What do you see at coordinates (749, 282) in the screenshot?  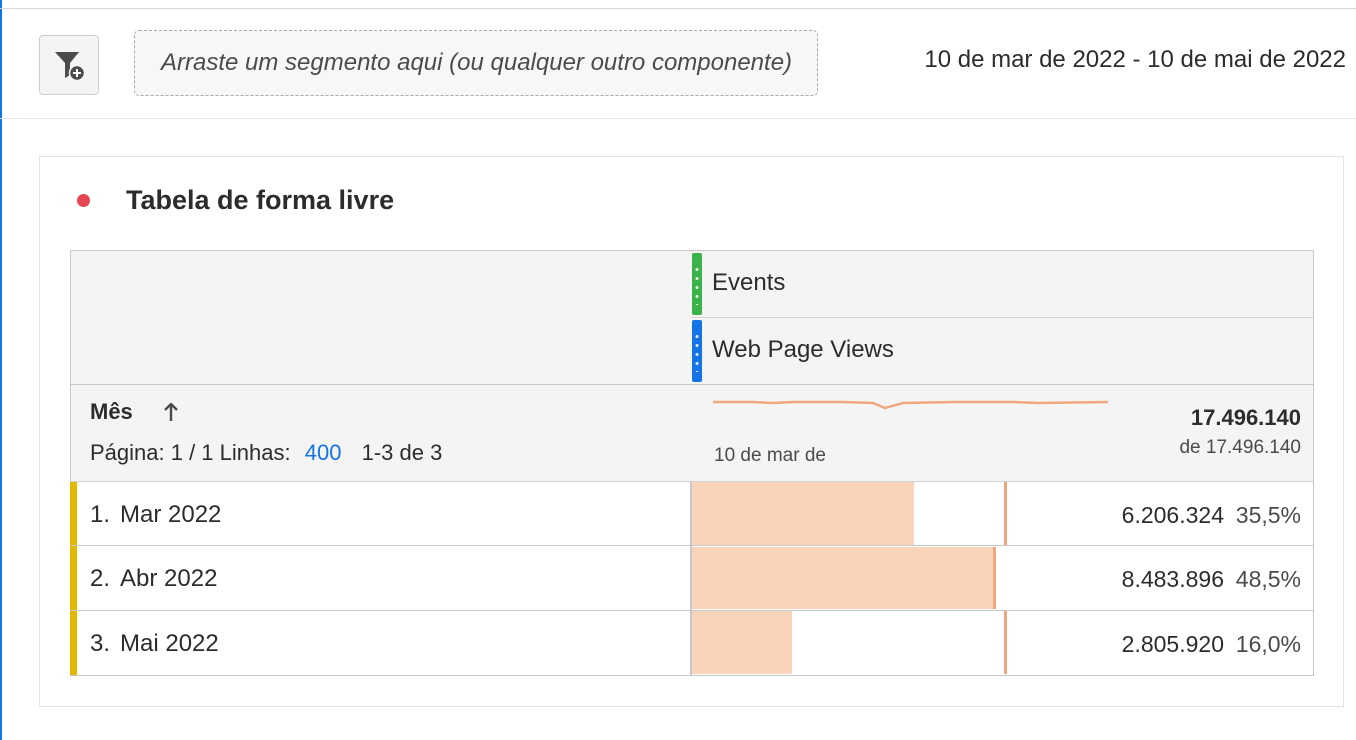 I see `metric-label: Events` at bounding box center [749, 282].